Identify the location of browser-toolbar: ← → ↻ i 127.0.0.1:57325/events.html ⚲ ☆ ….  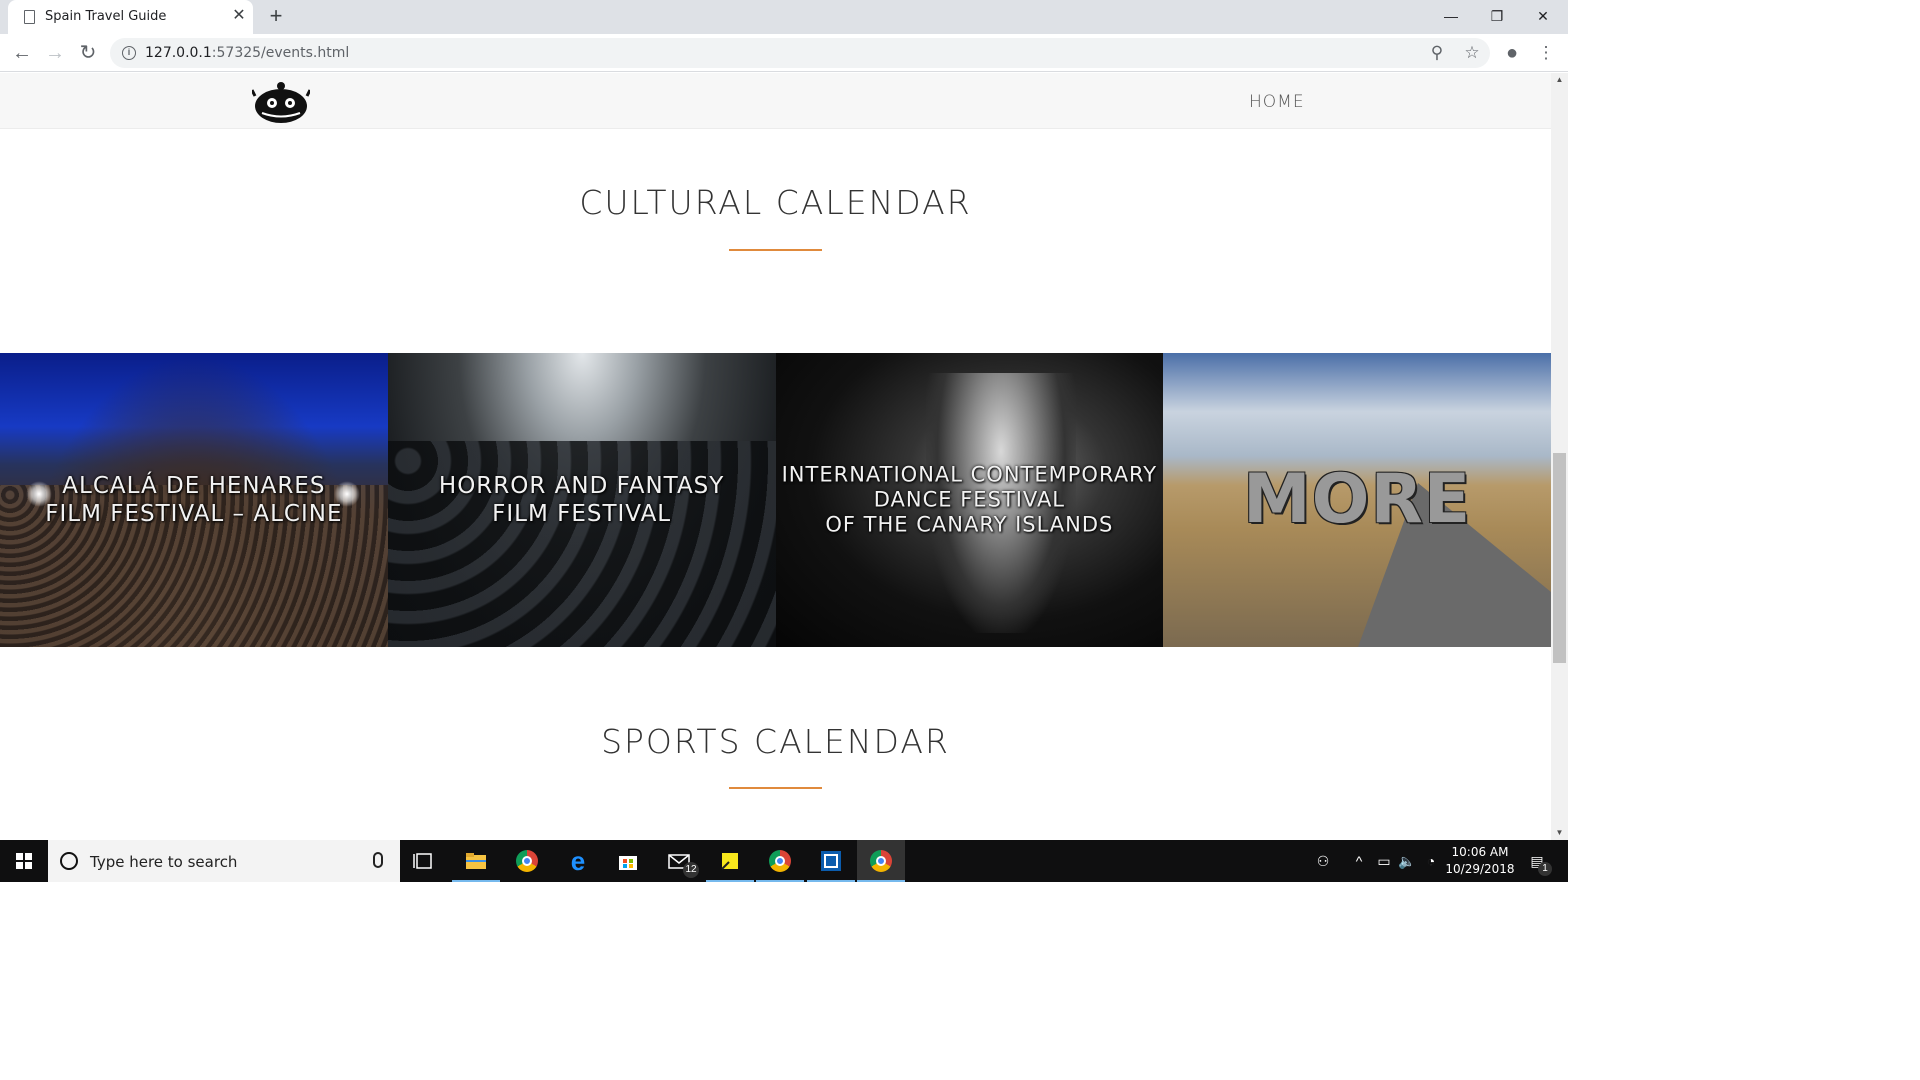
(784, 53).